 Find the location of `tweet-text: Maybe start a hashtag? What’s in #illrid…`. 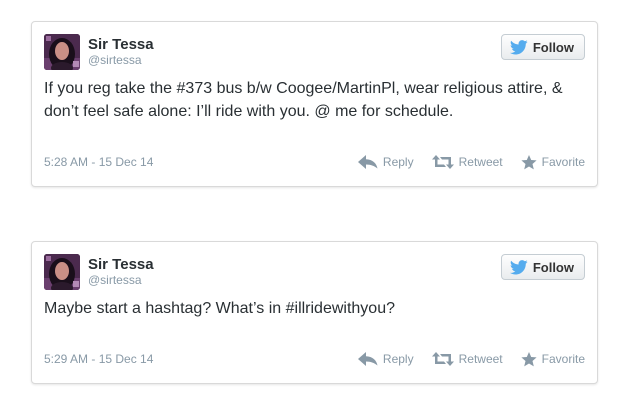

tweet-text: Maybe start a hashtag? What’s in #illrid… is located at coordinates (219, 308).